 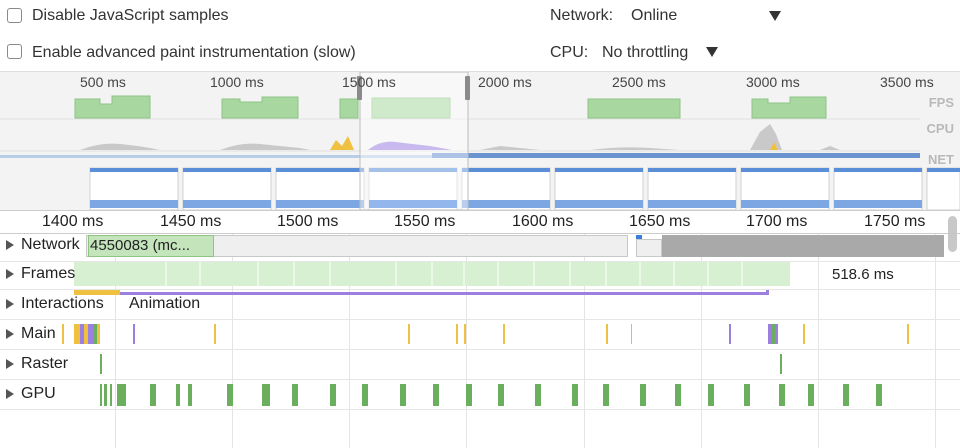 I want to click on ruler-tick: 1650 ms, so click(x=660, y=221).